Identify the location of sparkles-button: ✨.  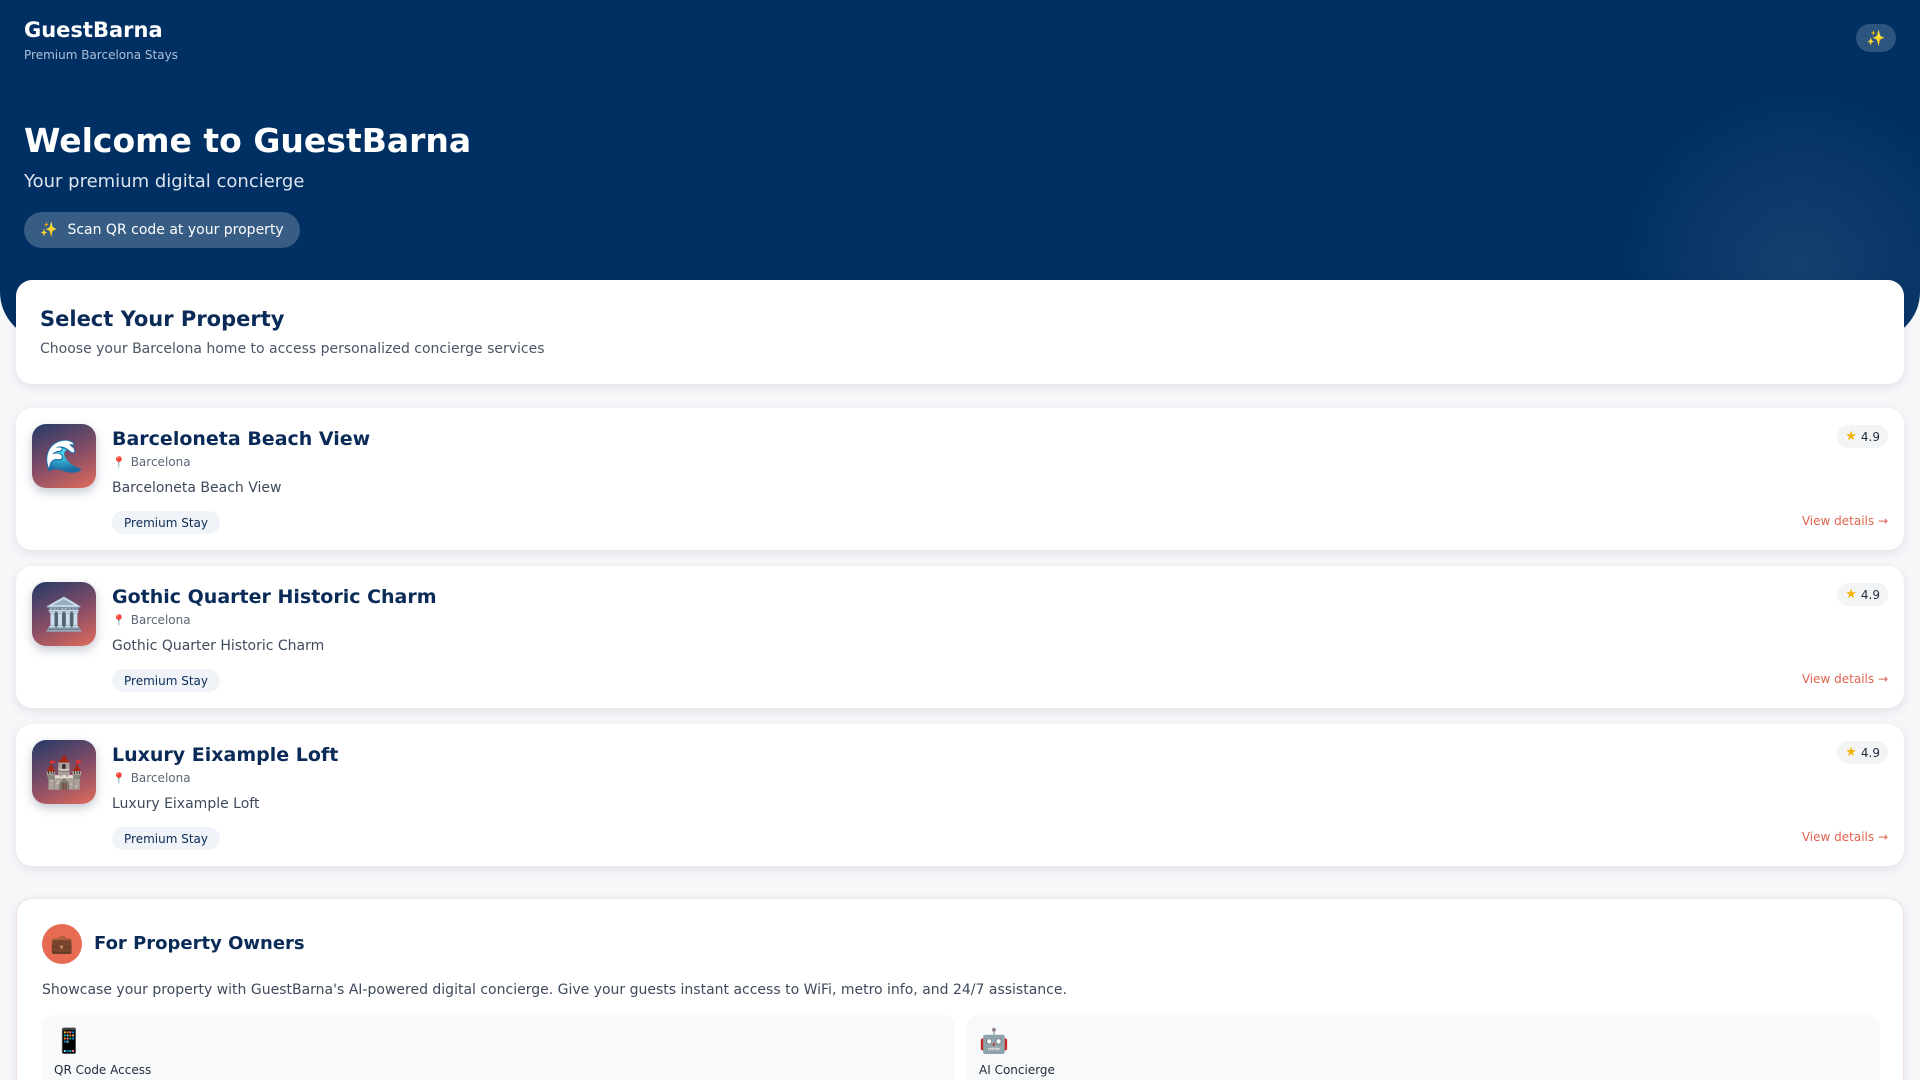
(1876, 38).